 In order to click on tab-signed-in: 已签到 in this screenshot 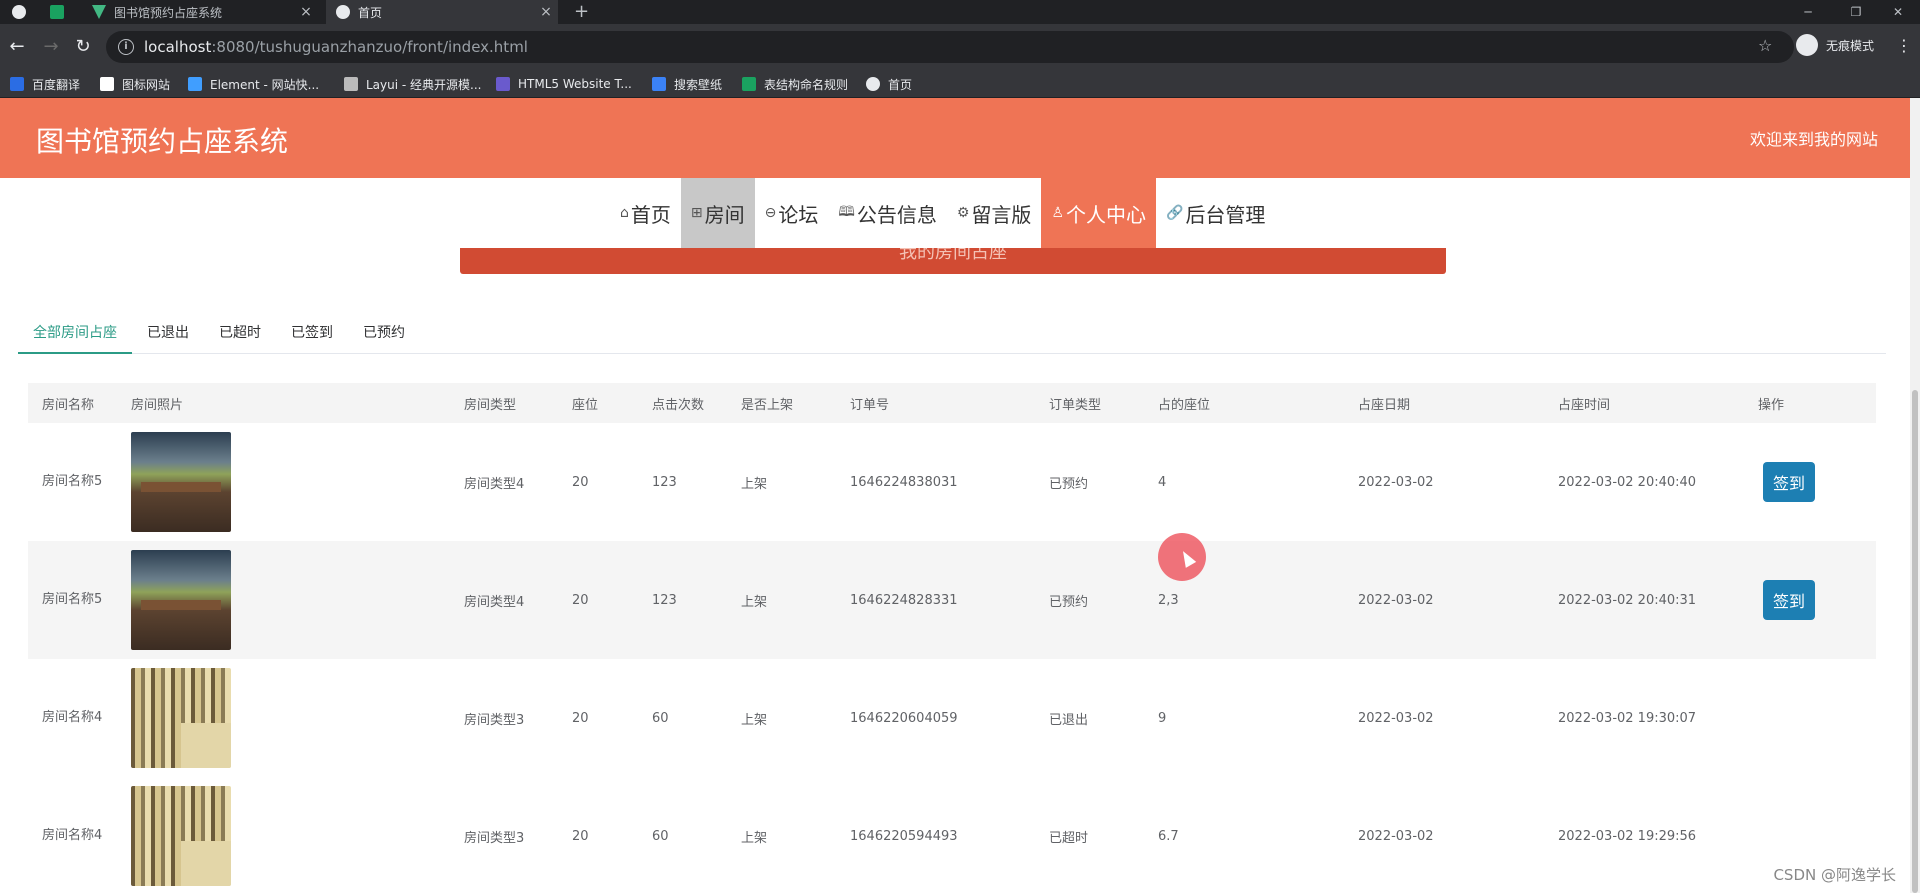, I will do `click(312, 333)`.